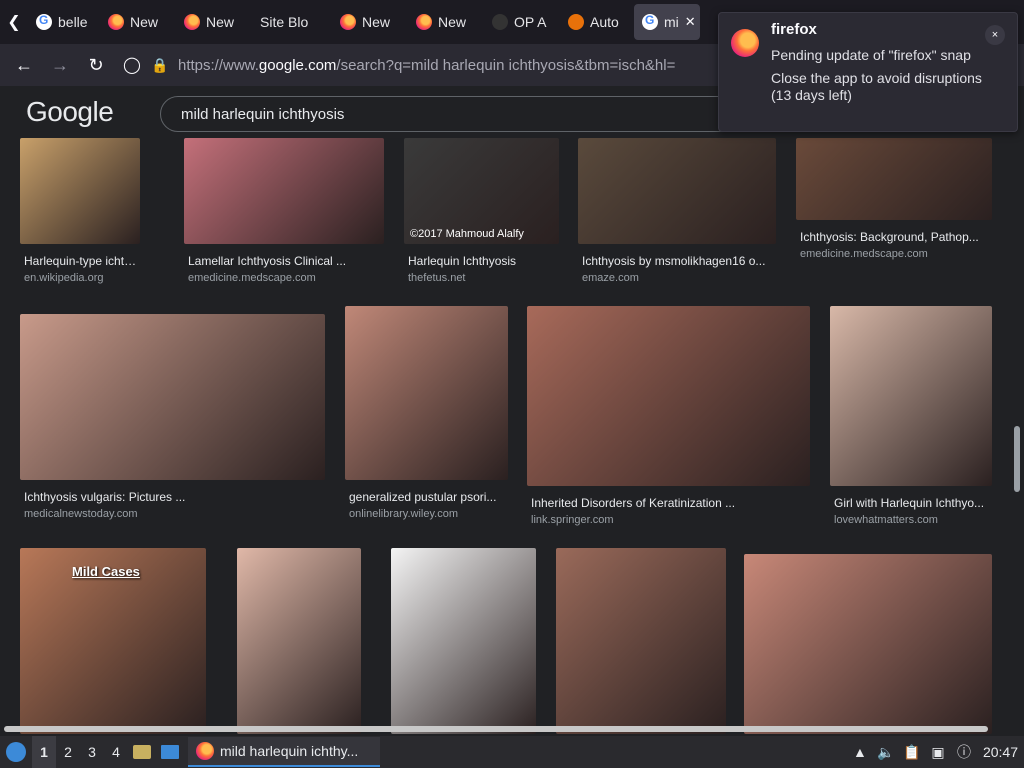 The width and height of the screenshot is (1024, 768). I want to click on desktop-launcher, so click(170, 752).